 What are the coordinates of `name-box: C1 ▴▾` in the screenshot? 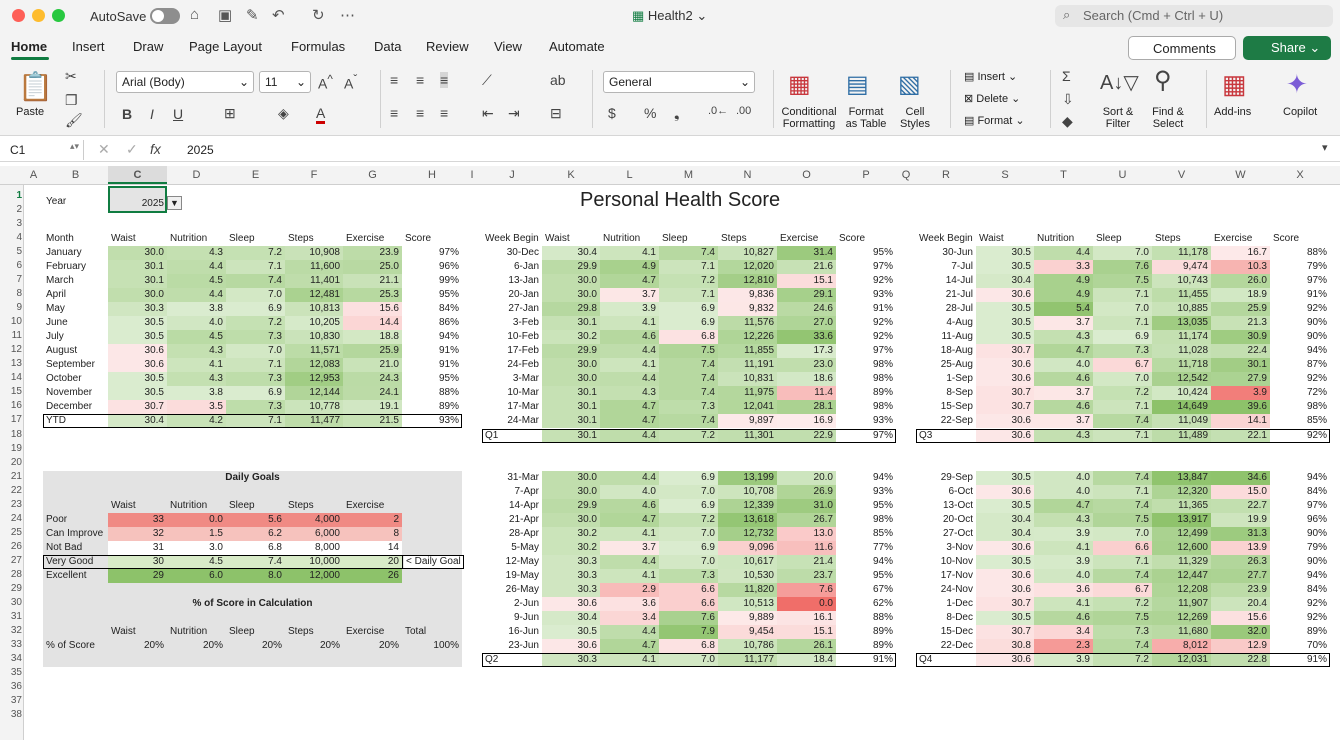 It's located at (43, 150).